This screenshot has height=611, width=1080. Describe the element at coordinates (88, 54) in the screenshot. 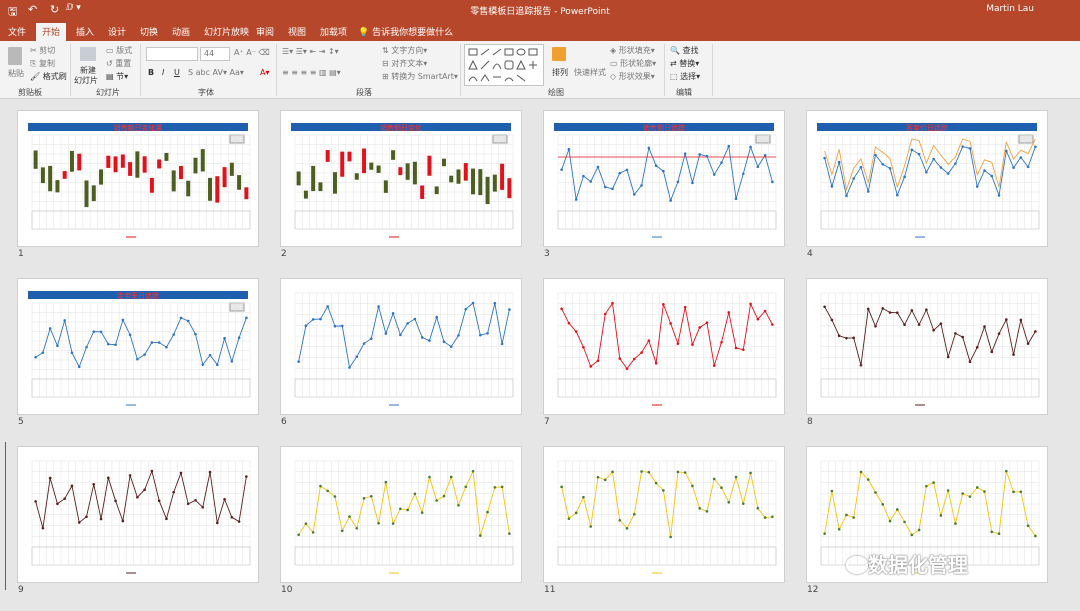

I see `new-slide-icon` at that location.